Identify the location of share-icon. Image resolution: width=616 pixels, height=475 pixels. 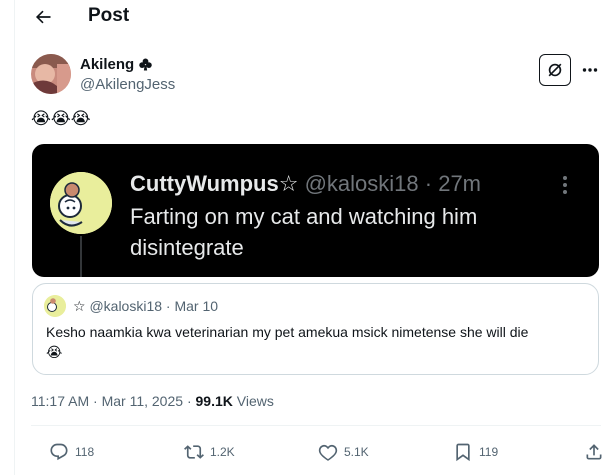
(594, 452).